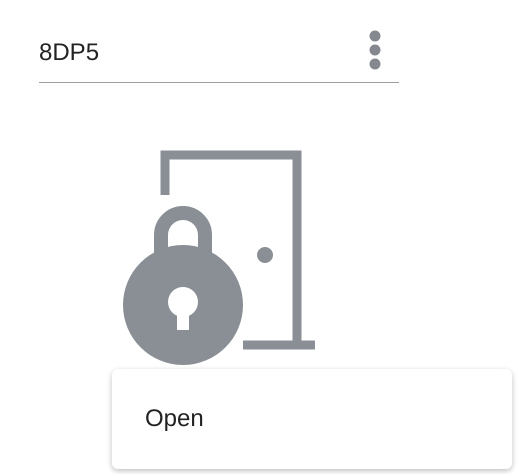  I want to click on title: 8DP5, so click(69, 53).